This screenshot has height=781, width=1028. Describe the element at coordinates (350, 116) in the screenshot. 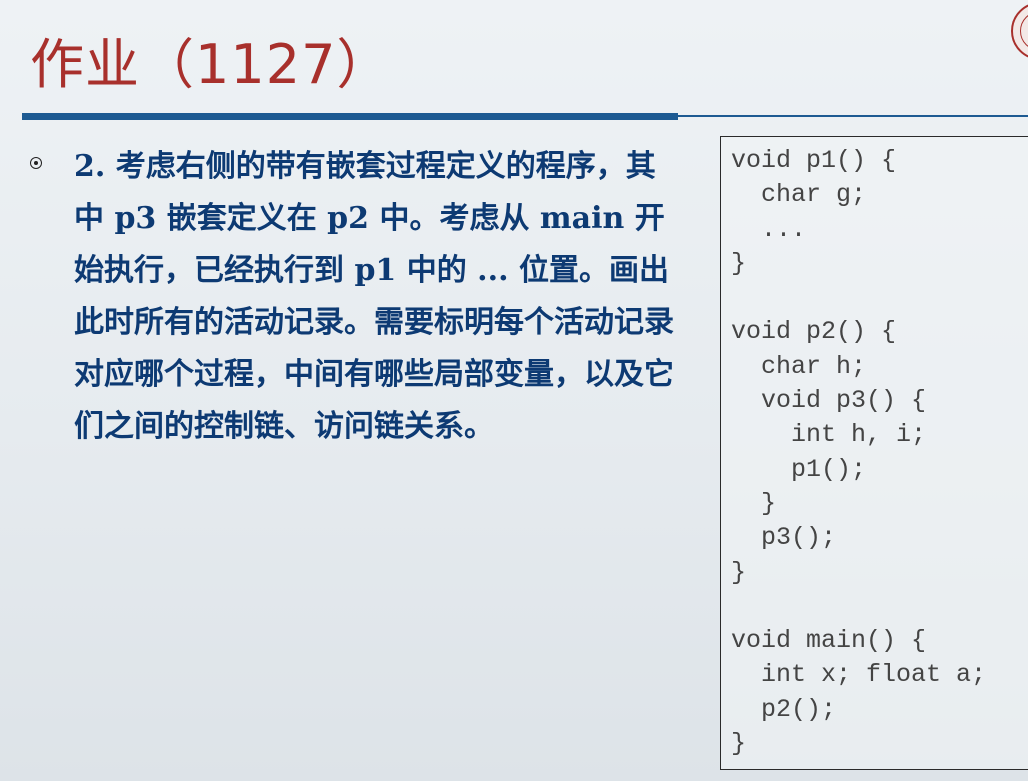

I see `title-rule` at that location.